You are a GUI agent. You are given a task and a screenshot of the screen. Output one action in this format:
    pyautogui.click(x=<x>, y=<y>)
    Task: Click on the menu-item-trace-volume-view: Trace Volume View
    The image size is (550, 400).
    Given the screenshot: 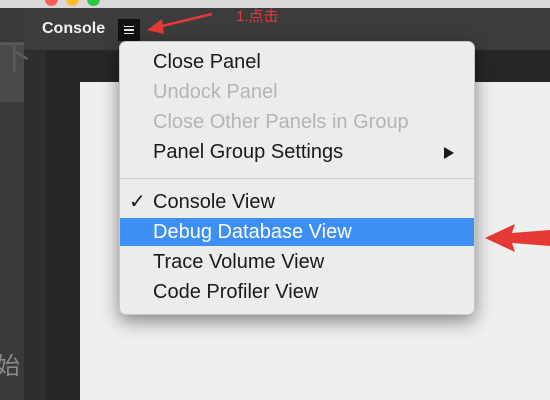 What is the action you would take?
    pyautogui.click(x=297, y=262)
    